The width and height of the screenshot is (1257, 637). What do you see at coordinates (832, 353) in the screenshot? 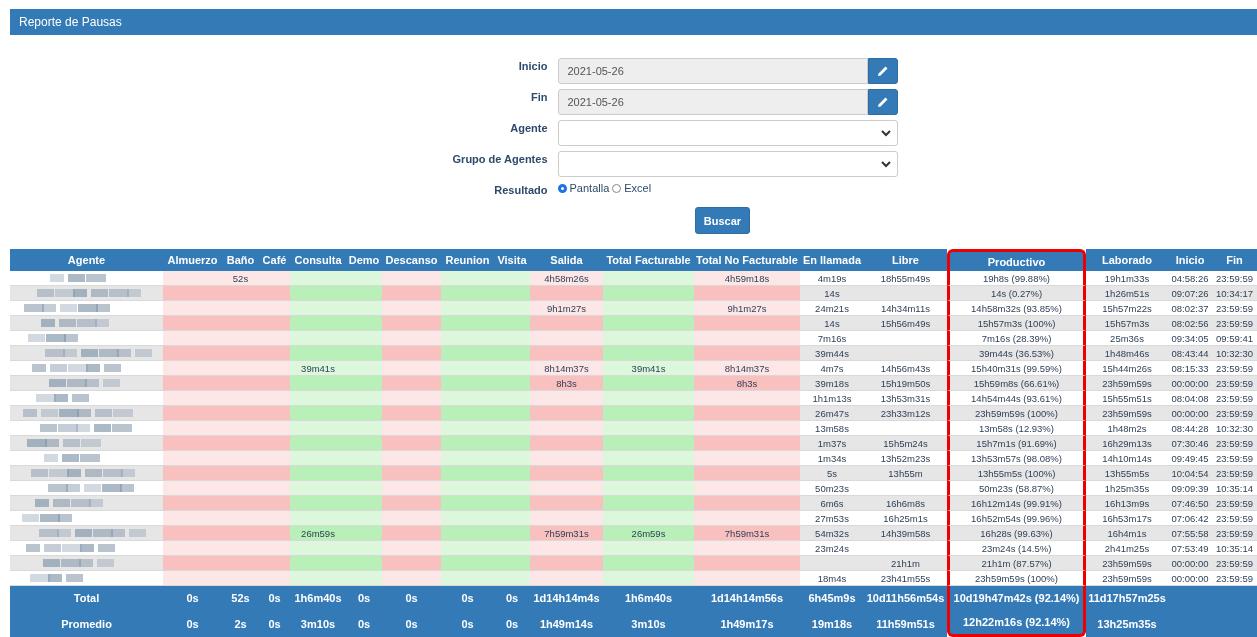
I see `table-cell: 39m44s` at bounding box center [832, 353].